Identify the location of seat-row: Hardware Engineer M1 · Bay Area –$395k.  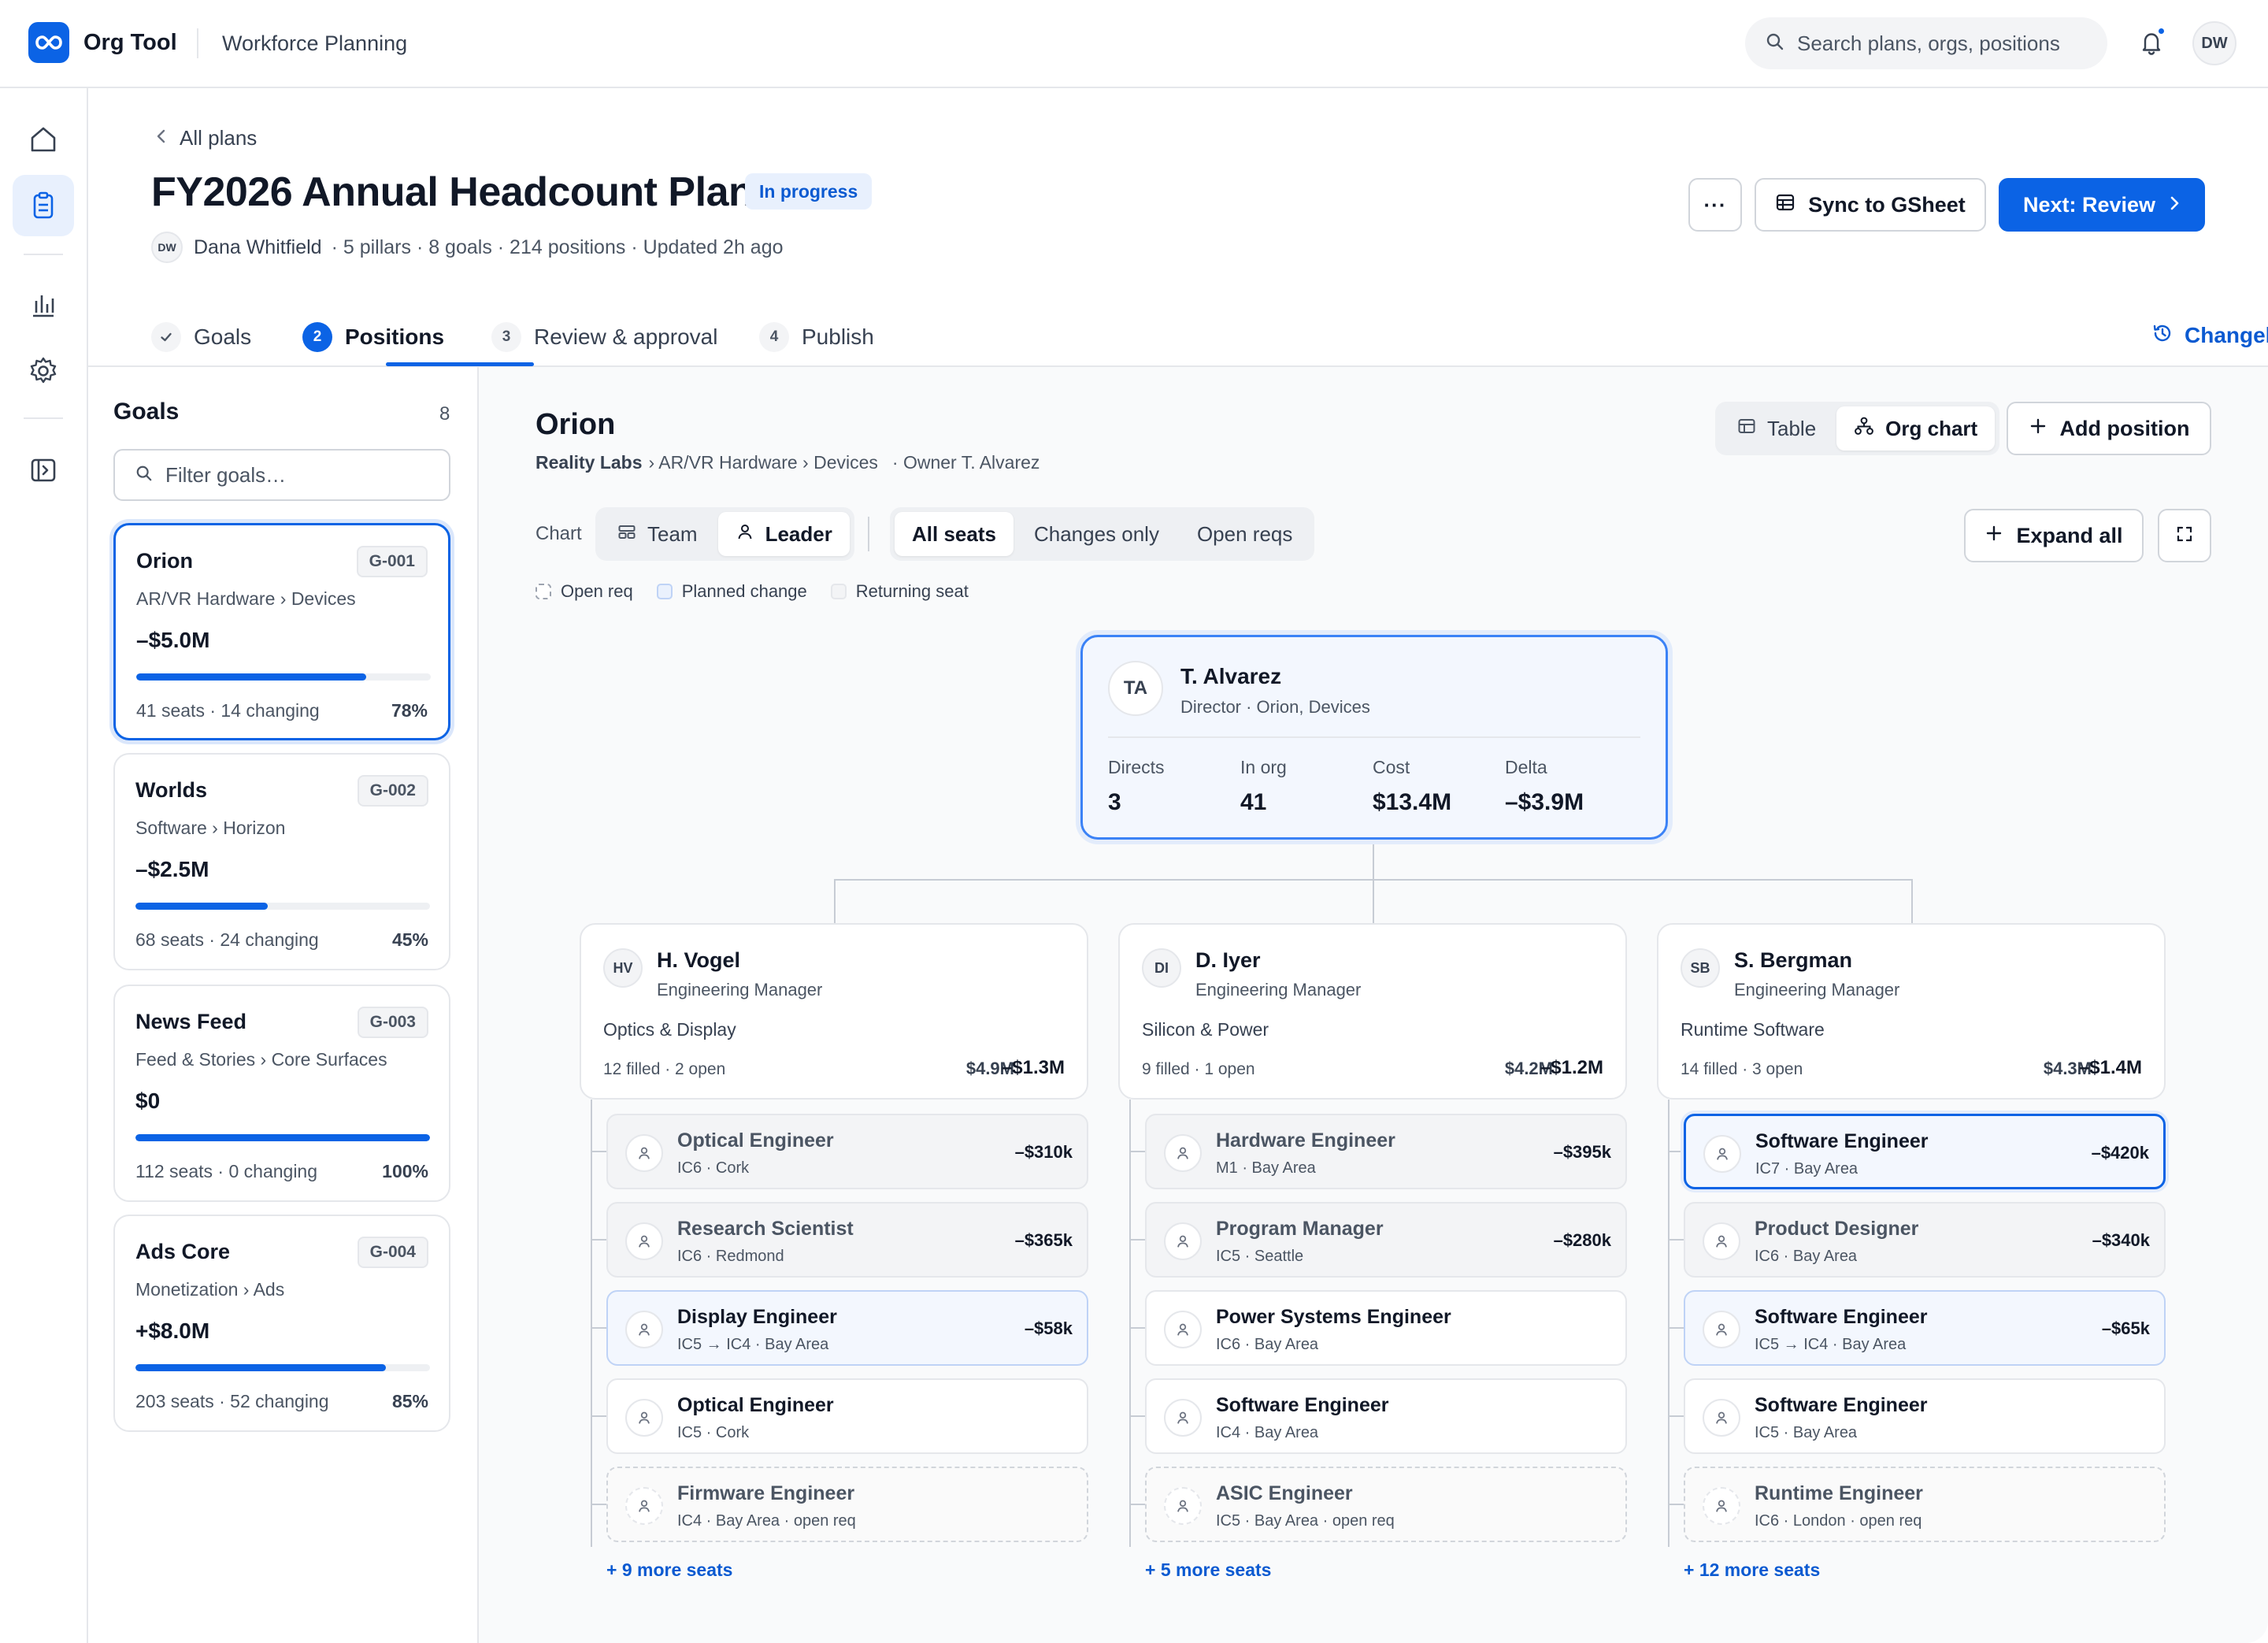
(1386, 1151).